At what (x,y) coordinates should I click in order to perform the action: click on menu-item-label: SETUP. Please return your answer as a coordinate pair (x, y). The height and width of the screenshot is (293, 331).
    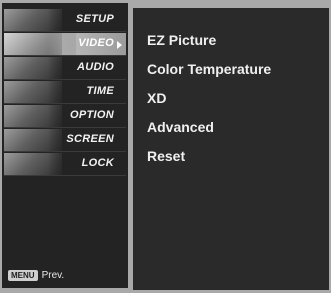
    Looking at the image, I should click on (94, 19).